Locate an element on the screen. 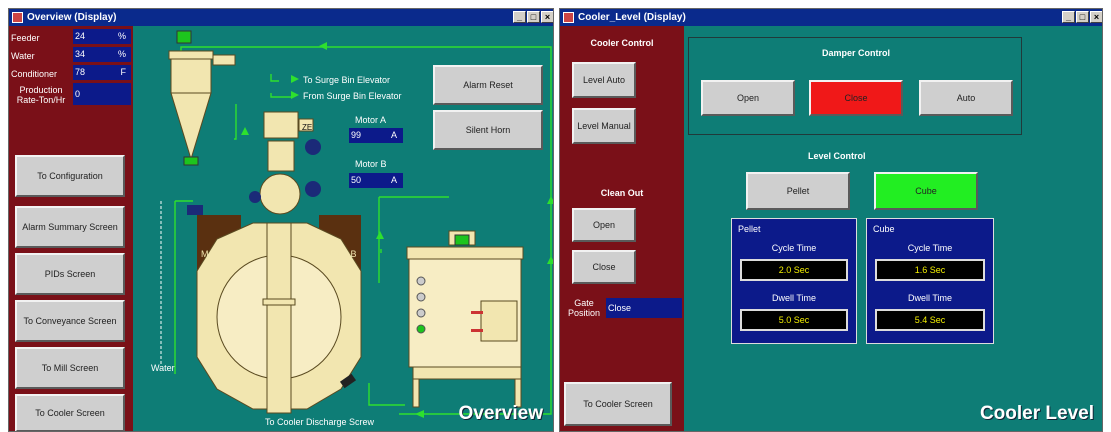 This screenshot has width=1111, height=432. cube-panel-title: Cube is located at coordinates (884, 229).